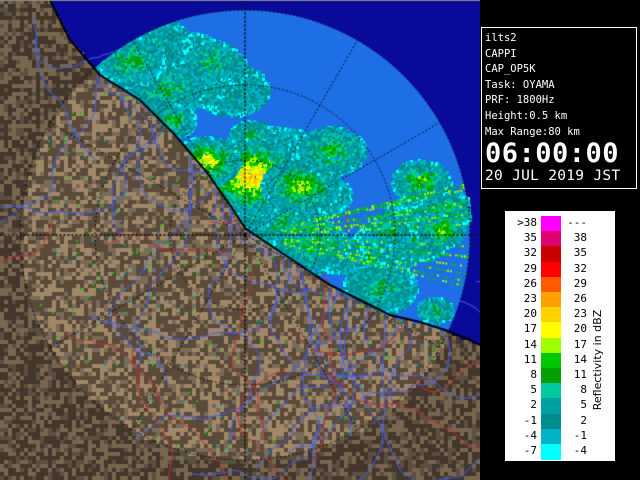  I want to click on legend-title: Reflectivity in dBZ, so click(597, 360).